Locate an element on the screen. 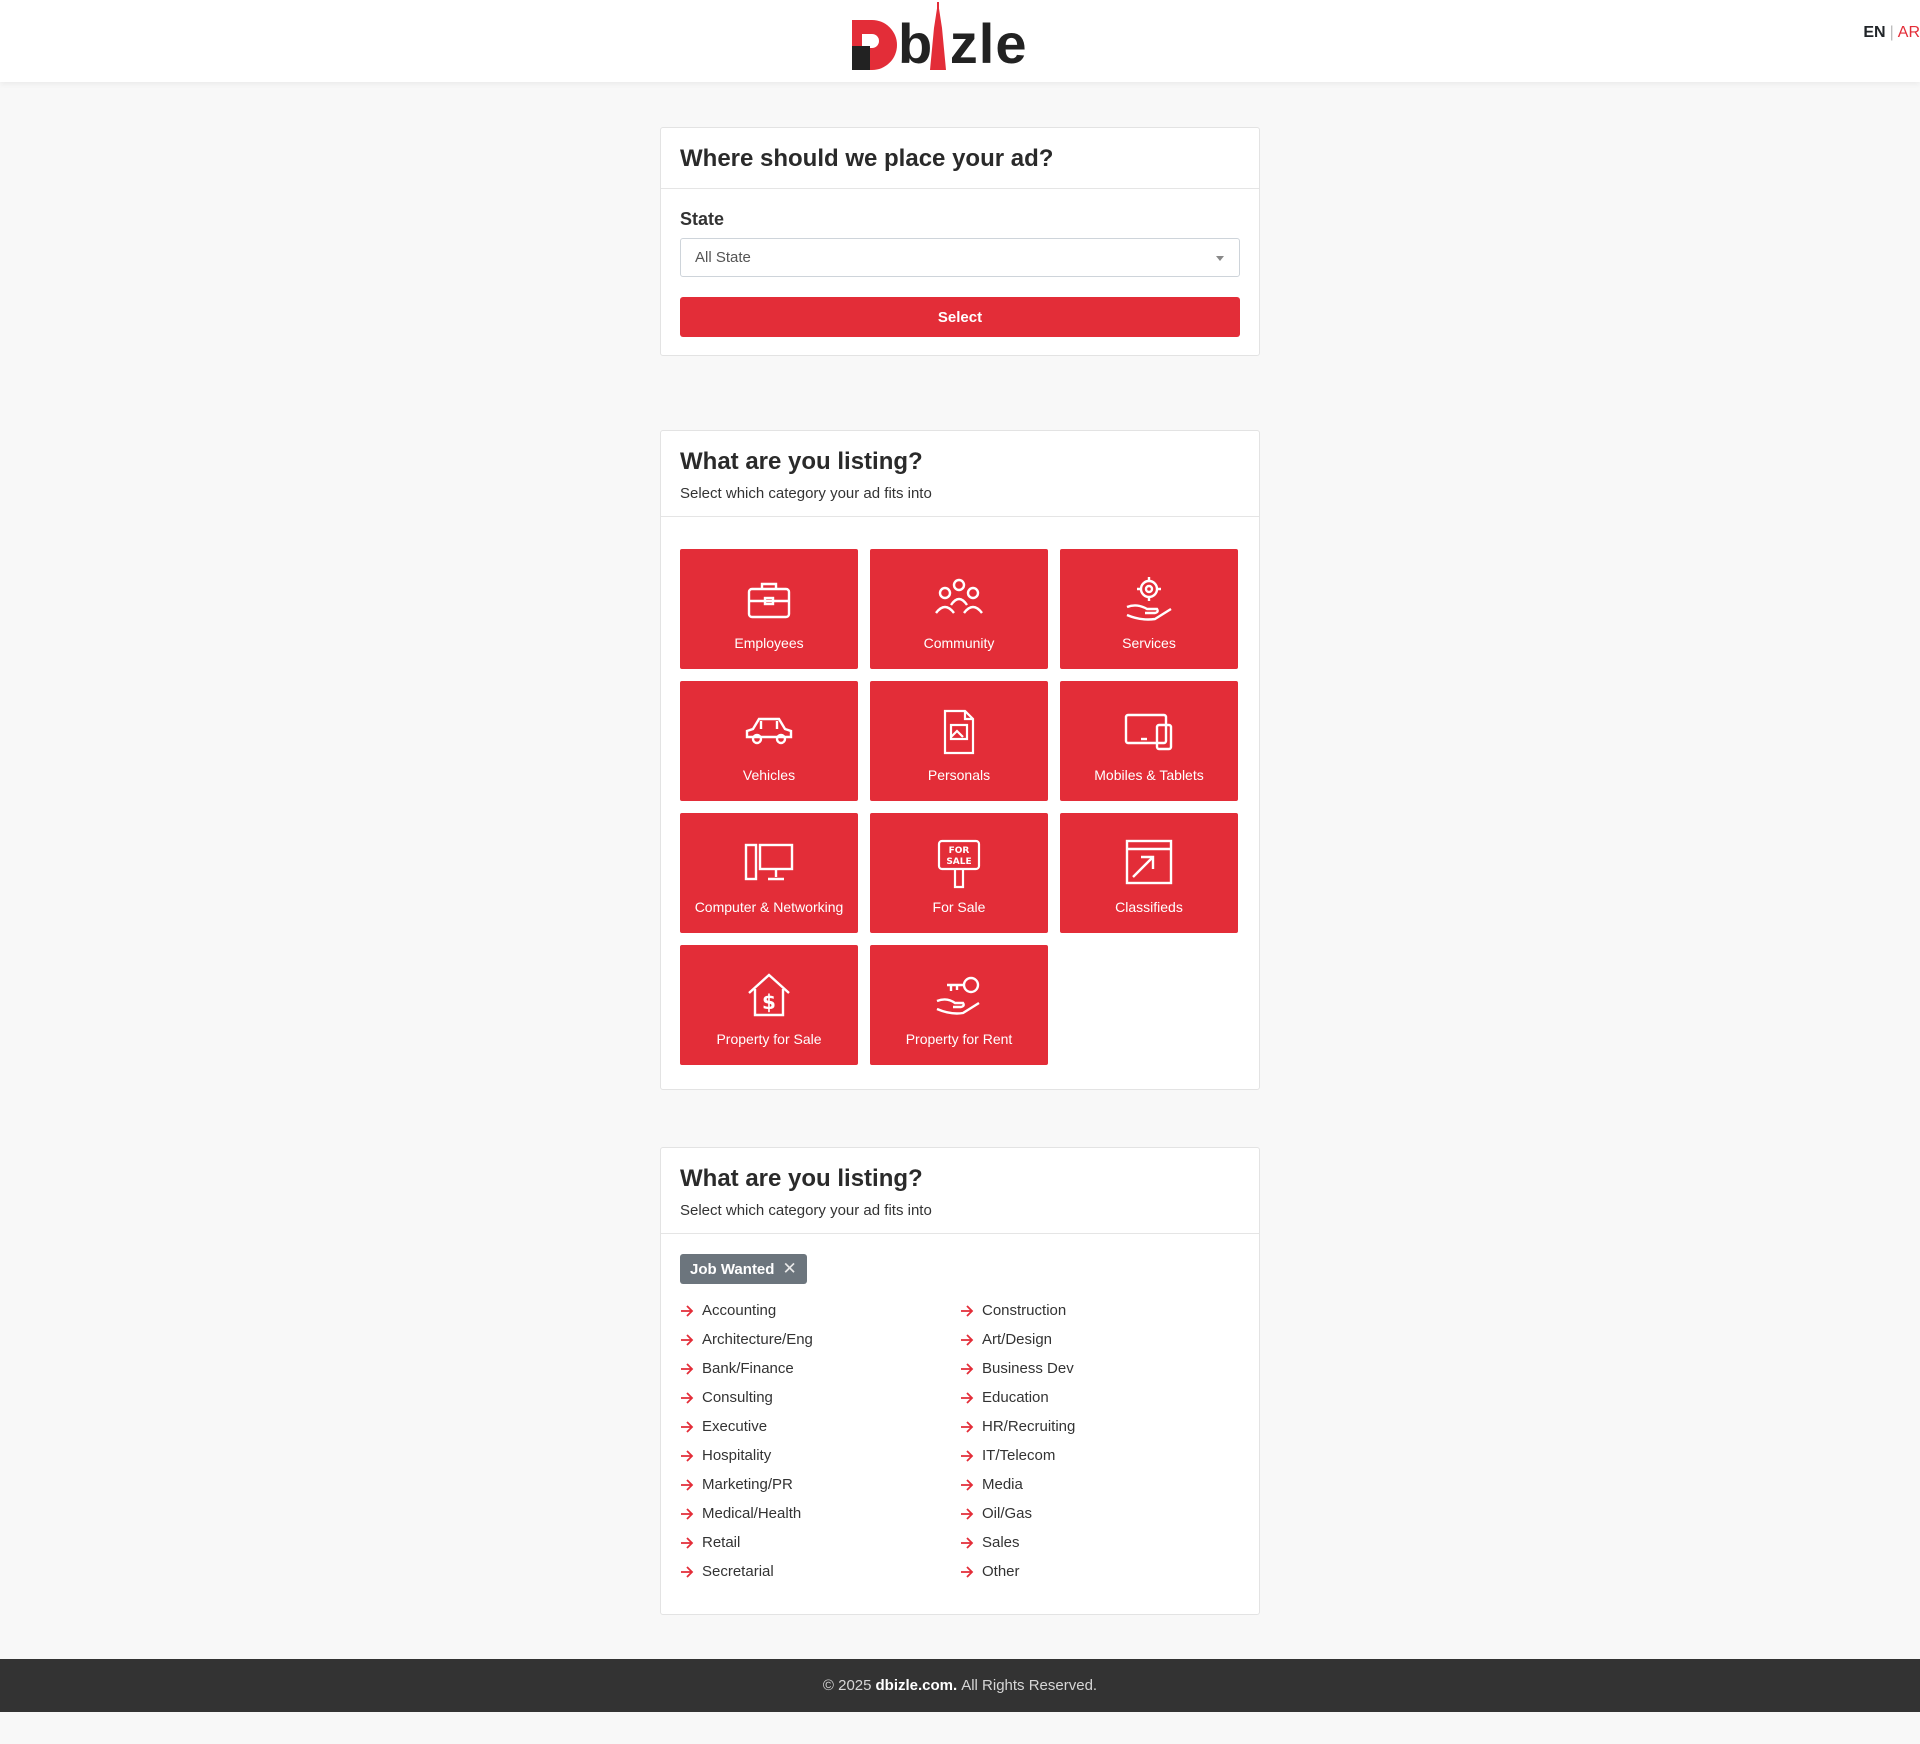  category-tile-mobiles: Mobiles & Tablets is located at coordinates (1149, 741).